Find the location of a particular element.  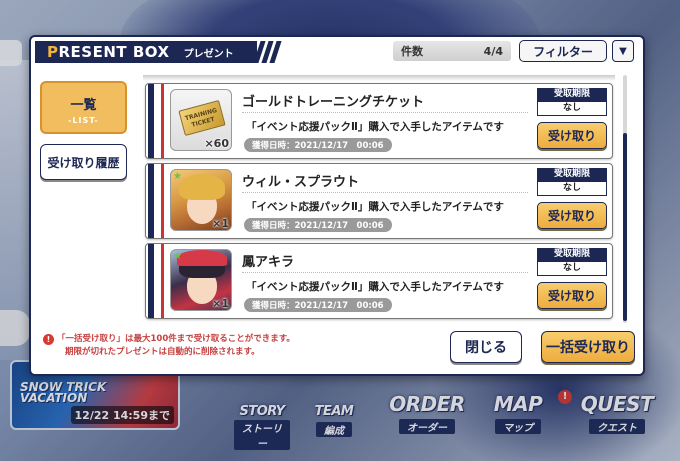

item-name: 鳳アキラ is located at coordinates (268, 262).